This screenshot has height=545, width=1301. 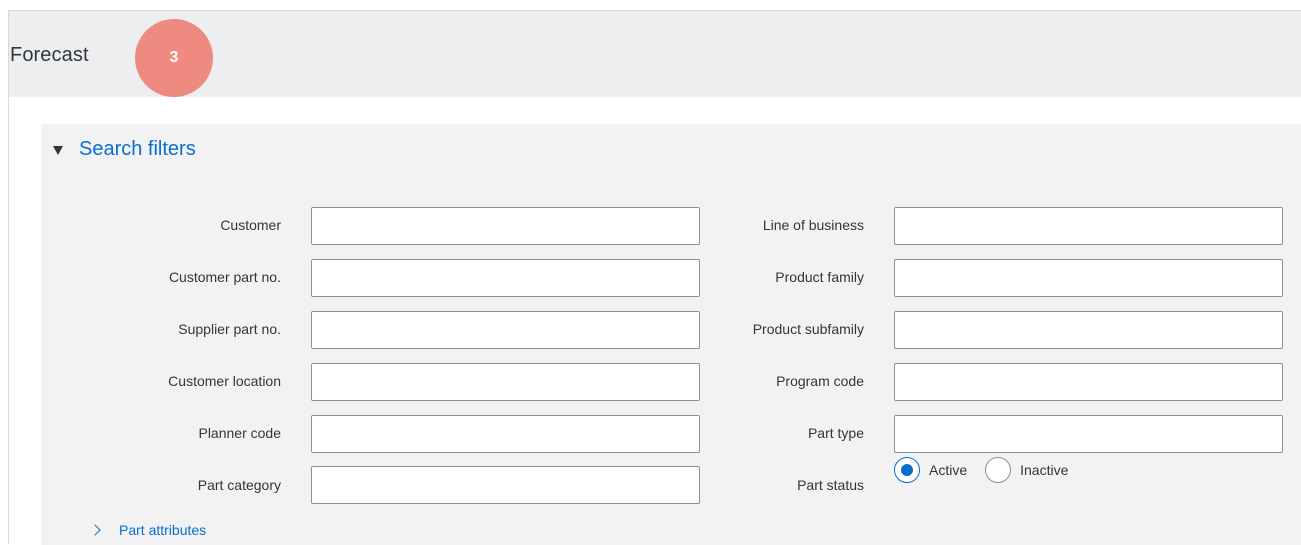 I want to click on product-family-input, so click(x=1088, y=278).